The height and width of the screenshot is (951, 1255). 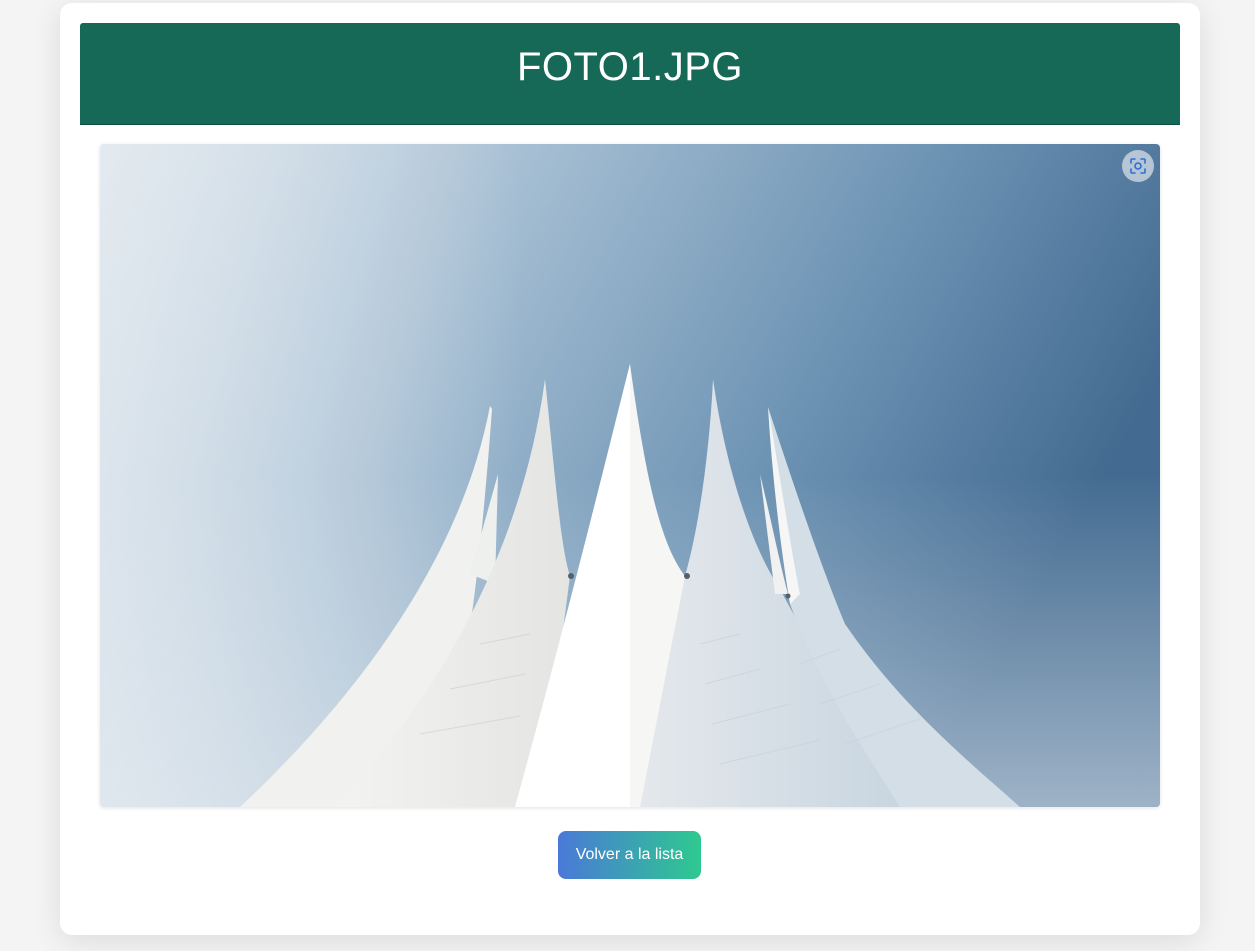 I want to click on back-to-list-button: Volver a la lista, so click(x=629, y=855).